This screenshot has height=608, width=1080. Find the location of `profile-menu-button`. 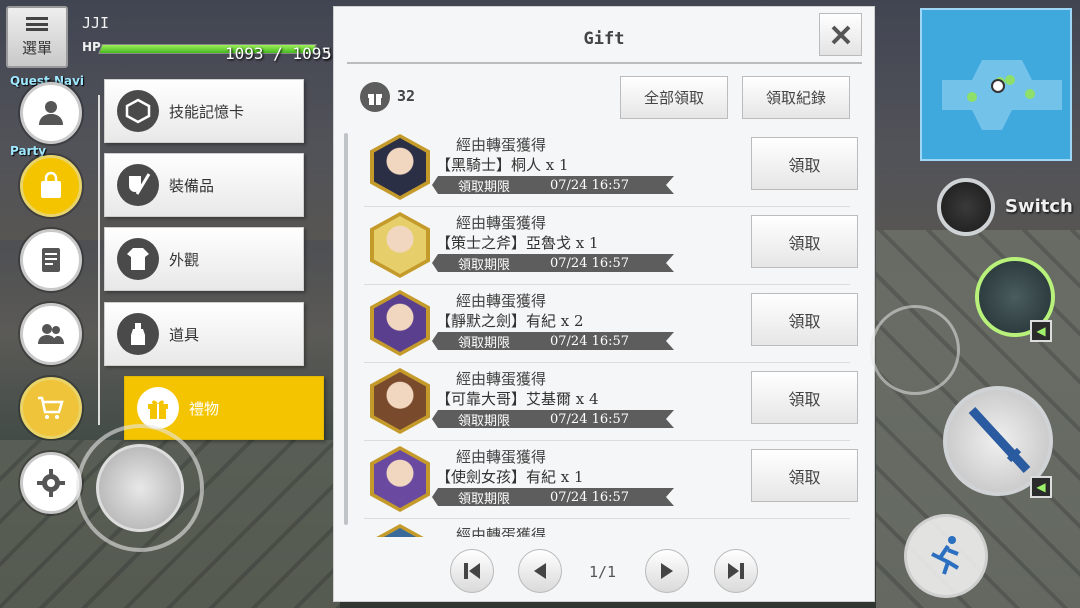

profile-menu-button is located at coordinates (51, 113).